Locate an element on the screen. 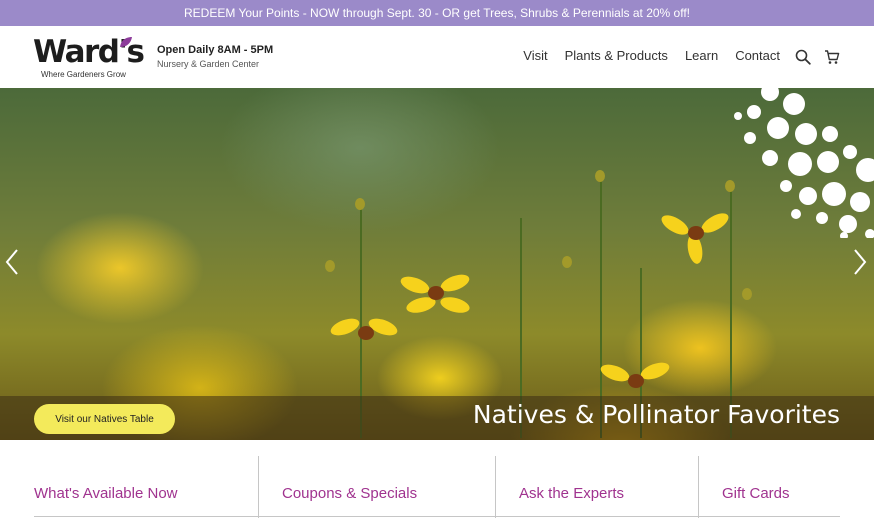 The width and height of the screenshot is (874, 525). site-logo: Ward's Where Gardeners Grow is located at coordinates (89, 58).